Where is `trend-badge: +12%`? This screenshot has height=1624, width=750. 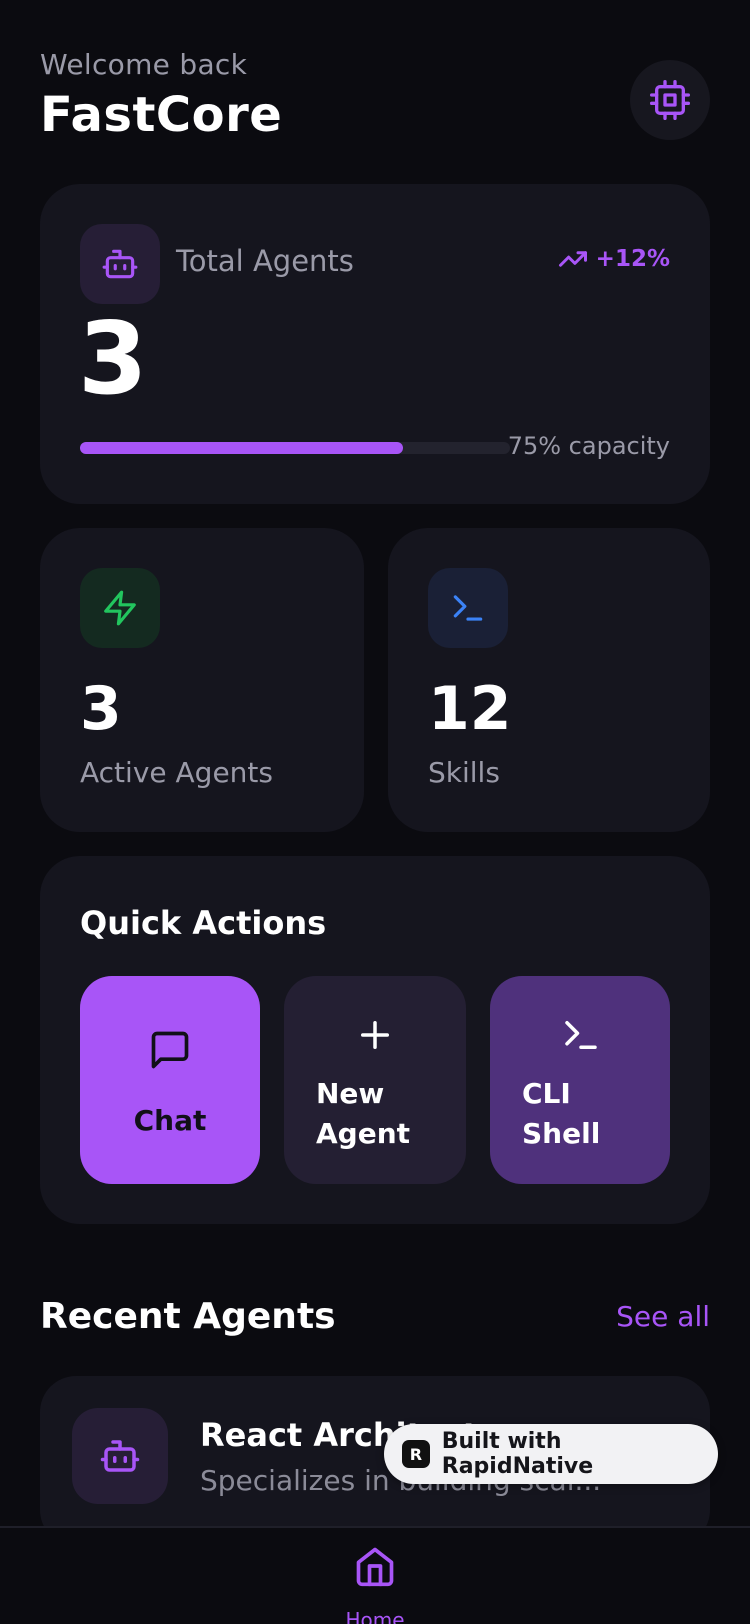
trend-badge: +12% is located at coordinates (614, 259).